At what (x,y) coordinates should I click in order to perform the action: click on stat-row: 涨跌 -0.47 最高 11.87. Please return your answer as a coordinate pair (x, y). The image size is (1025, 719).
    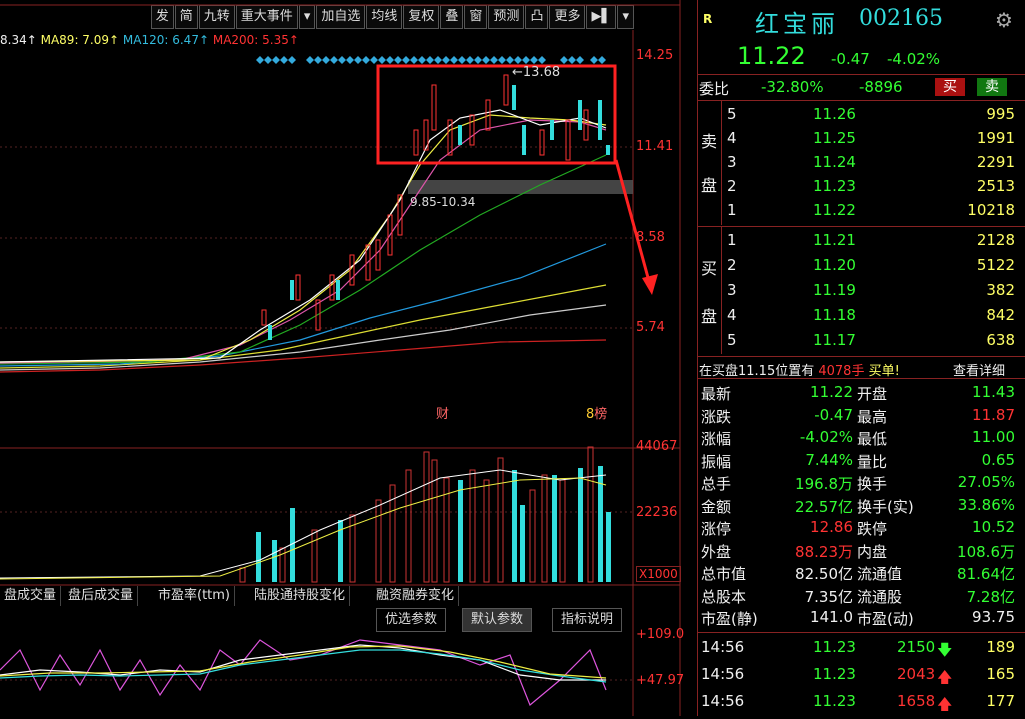
    Looking at the image, I should click on (861, 415).